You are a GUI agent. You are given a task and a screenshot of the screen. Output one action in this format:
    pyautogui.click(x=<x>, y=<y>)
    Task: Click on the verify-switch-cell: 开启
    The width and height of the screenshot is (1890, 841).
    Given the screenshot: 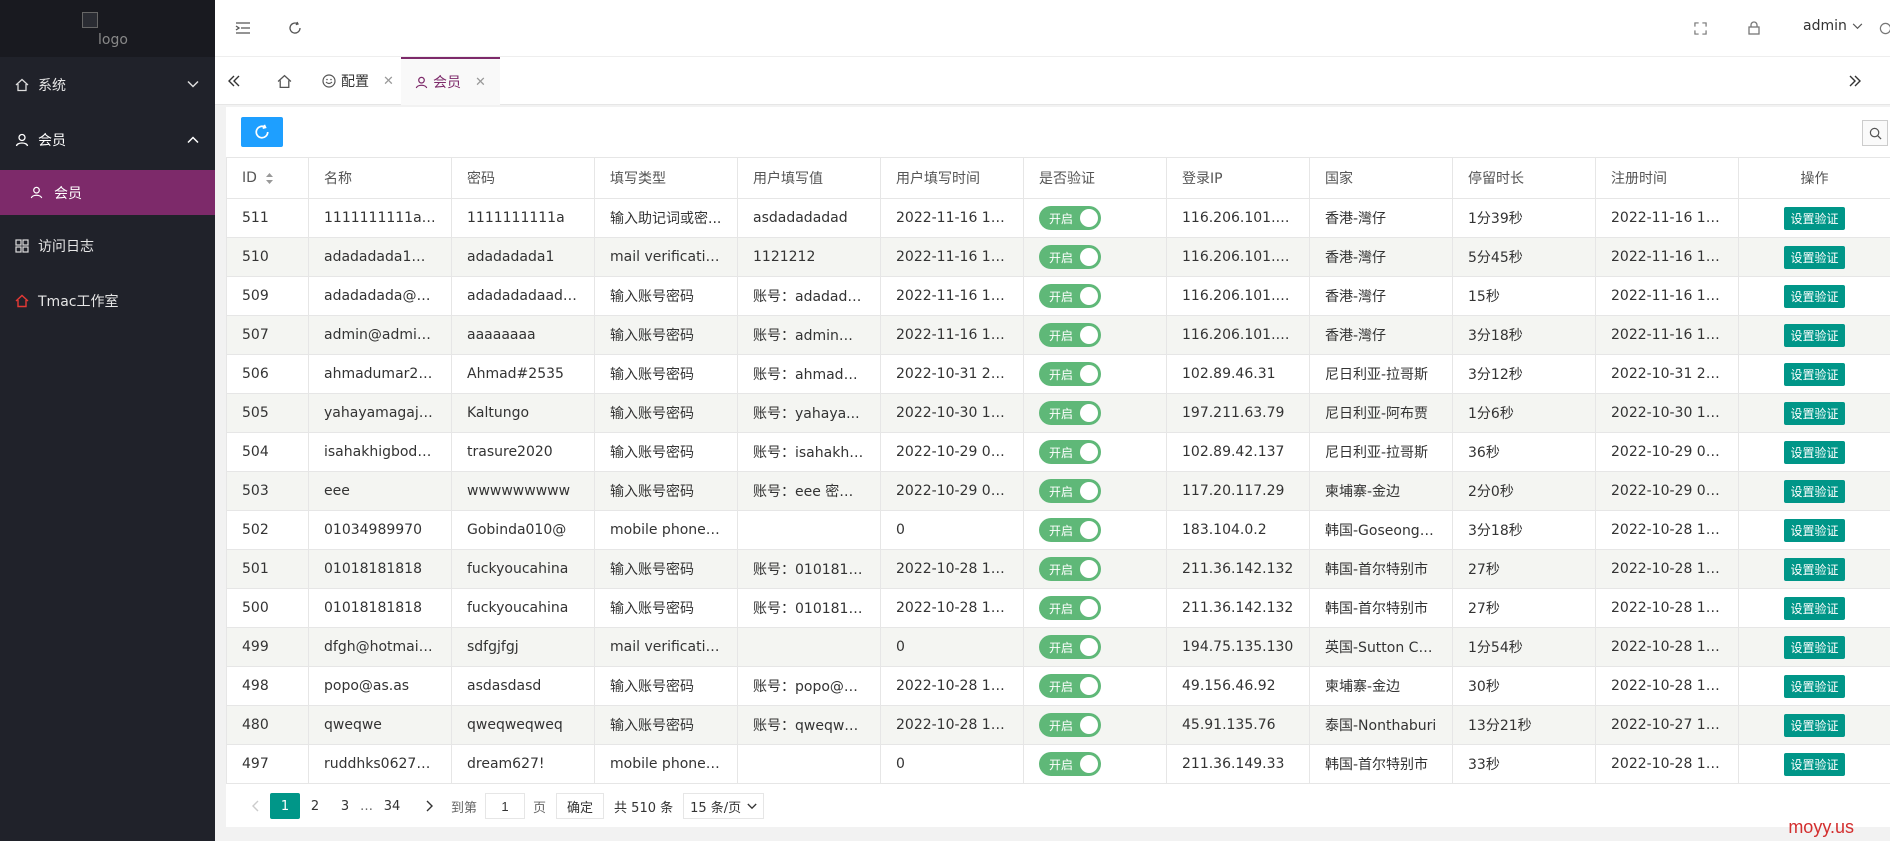 What is the action you would take?
    pyautogui.click(x=1095, y=257)
    